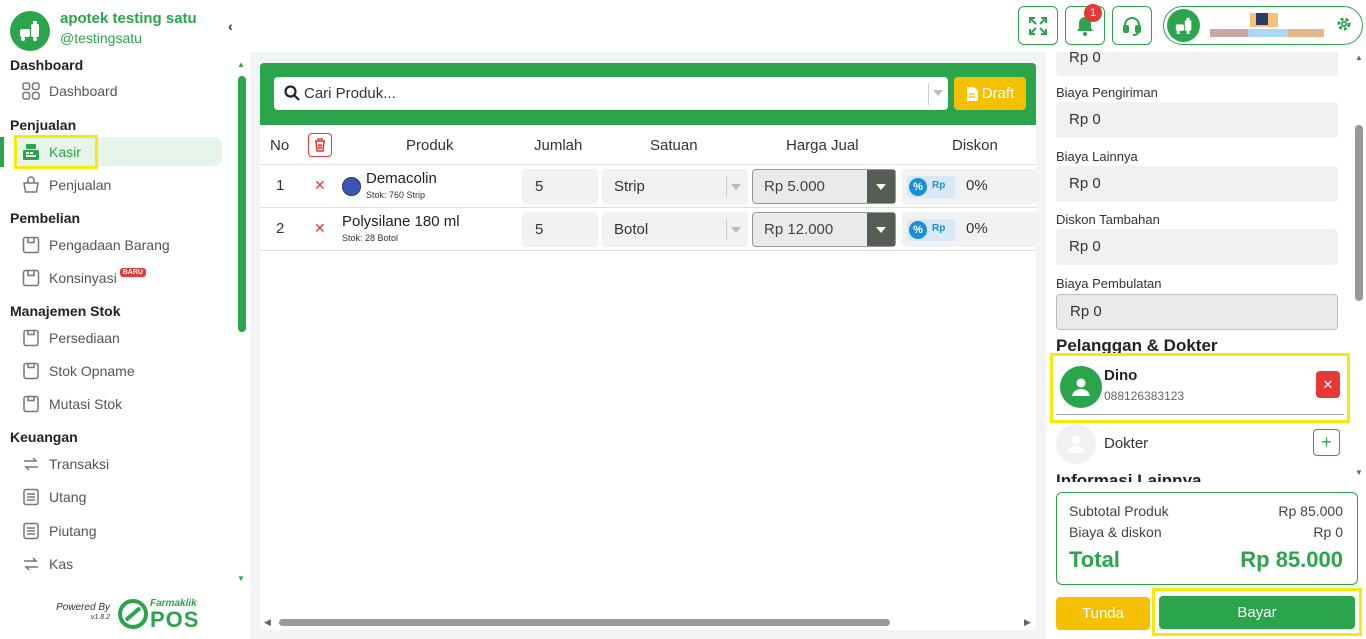 The height and width of the screenshot is (639, 1366). Describe the element at coordinates (1121, 375) in the screenshot. I see `customer-name: Dino` at that location.